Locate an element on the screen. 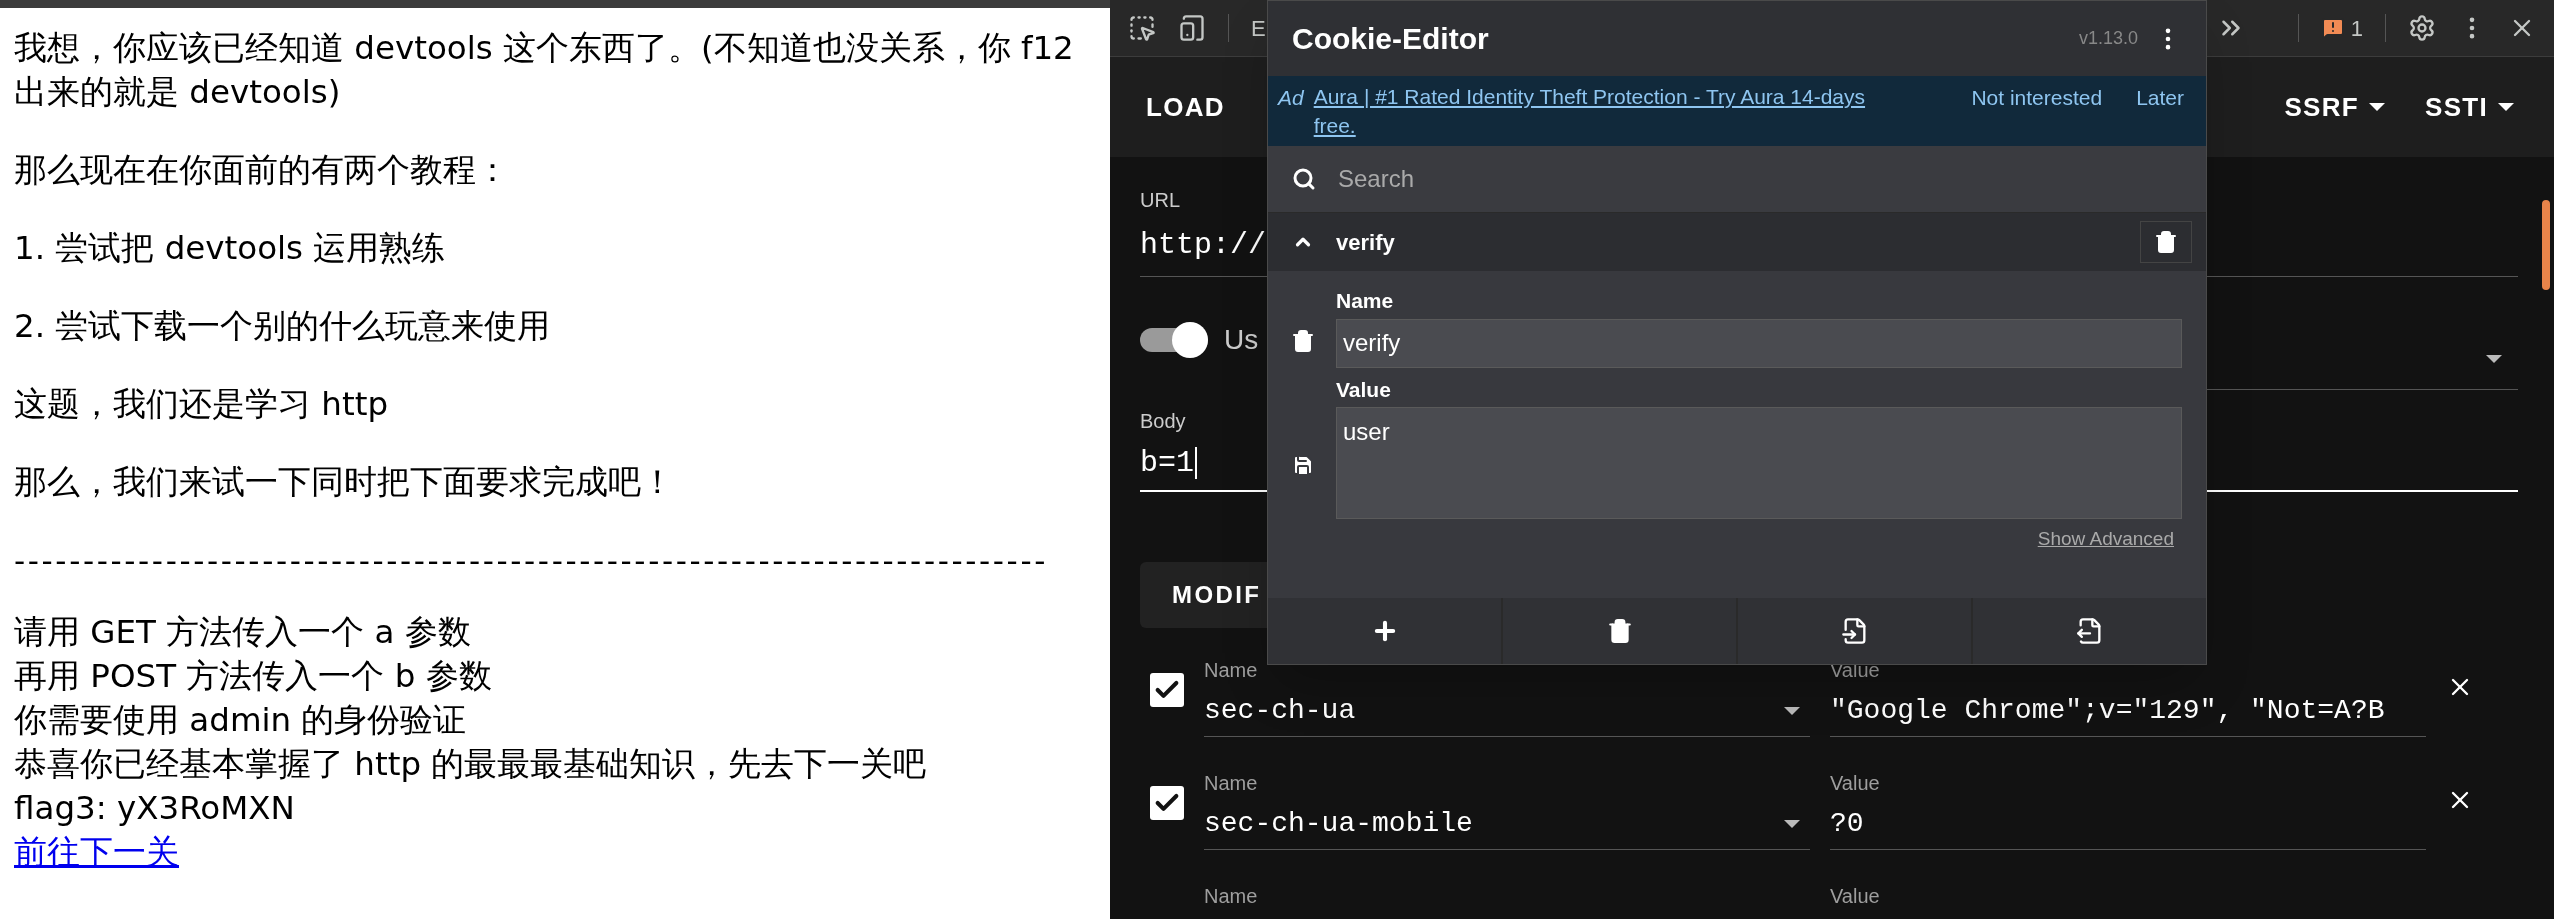 The height and width of the screenshot is (919, 2554). paragraph: 我想，你应该已经知道 devtools 这个东西了。(不知道也没关系，你 f12 出来的就是 devtools) is located at coordinates (544, 70).